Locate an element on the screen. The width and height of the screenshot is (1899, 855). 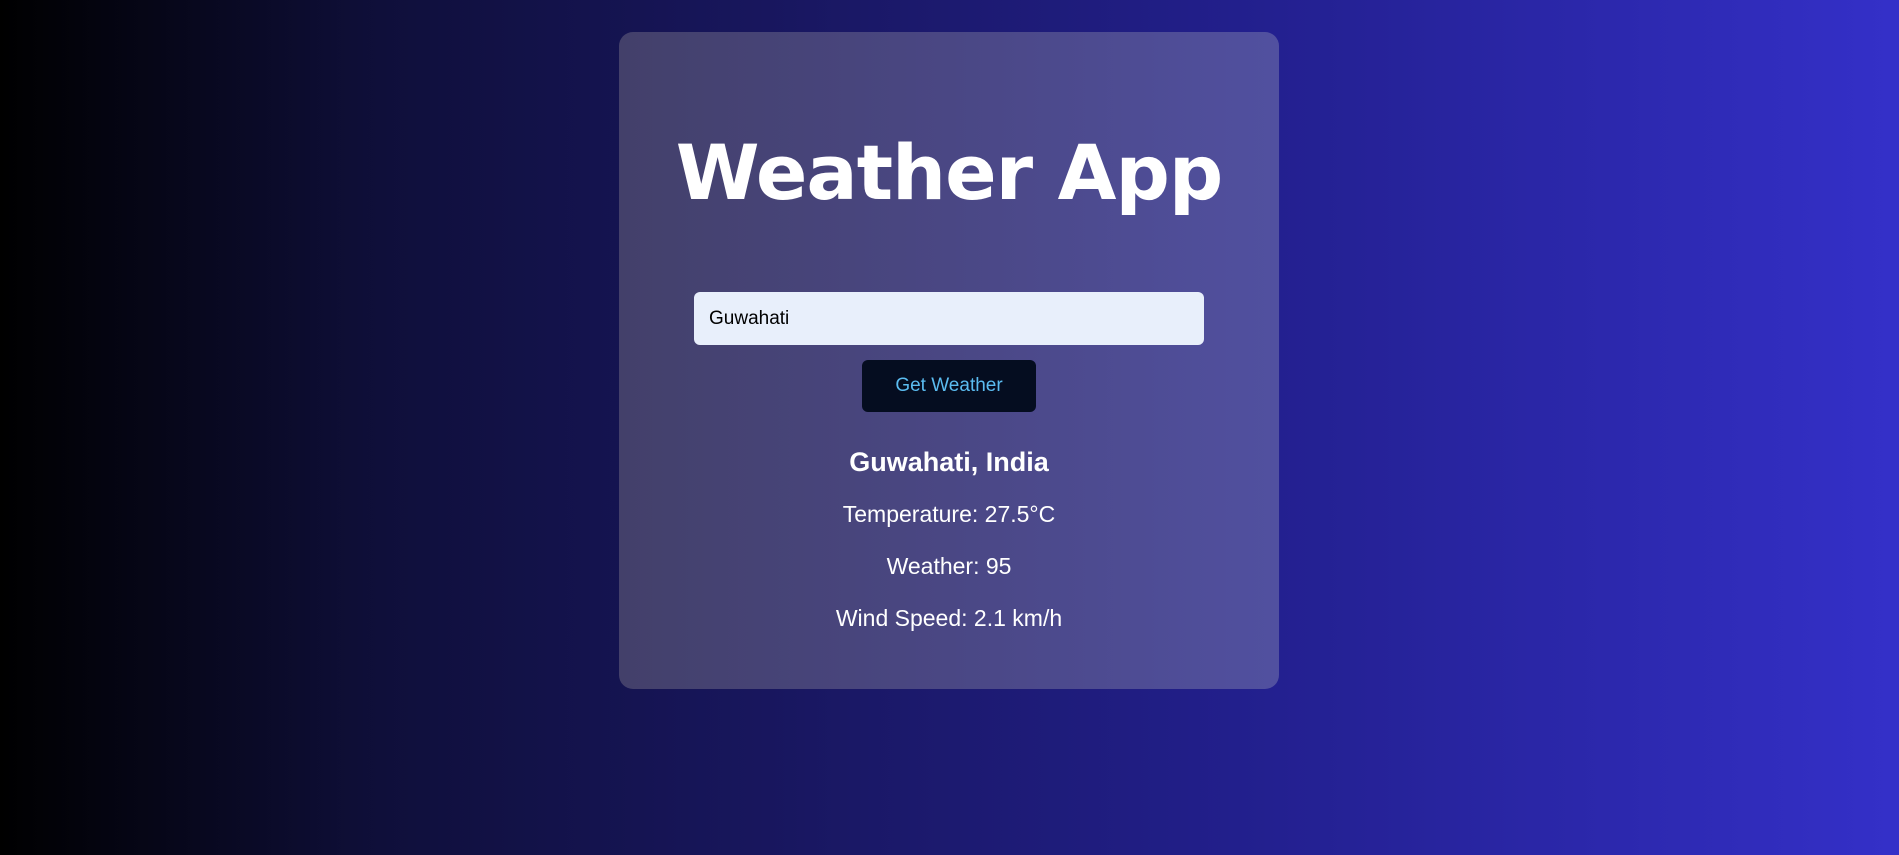
temperature-text: Temperature: 27.5°C is located at coordinates (949, 514).